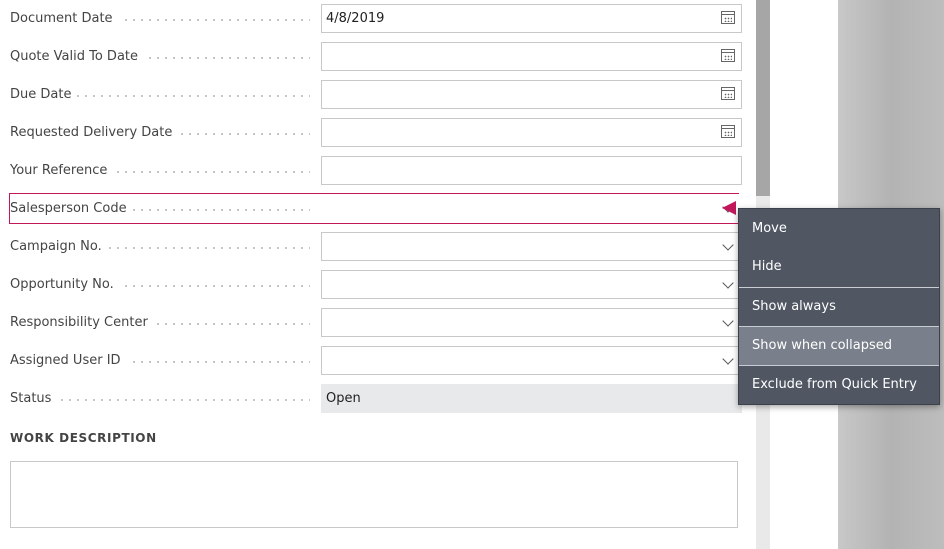 The image size is (944, 549). What do you see at coordinates (160, 132) in the screenshot?
I see `field-label: Requested Delivery Date` at bounding box center [160, 132].